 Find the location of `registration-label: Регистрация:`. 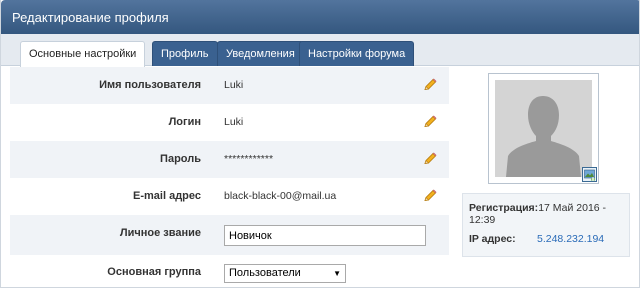

registration-label: Регистрация: is located at coordinates (504, 208).